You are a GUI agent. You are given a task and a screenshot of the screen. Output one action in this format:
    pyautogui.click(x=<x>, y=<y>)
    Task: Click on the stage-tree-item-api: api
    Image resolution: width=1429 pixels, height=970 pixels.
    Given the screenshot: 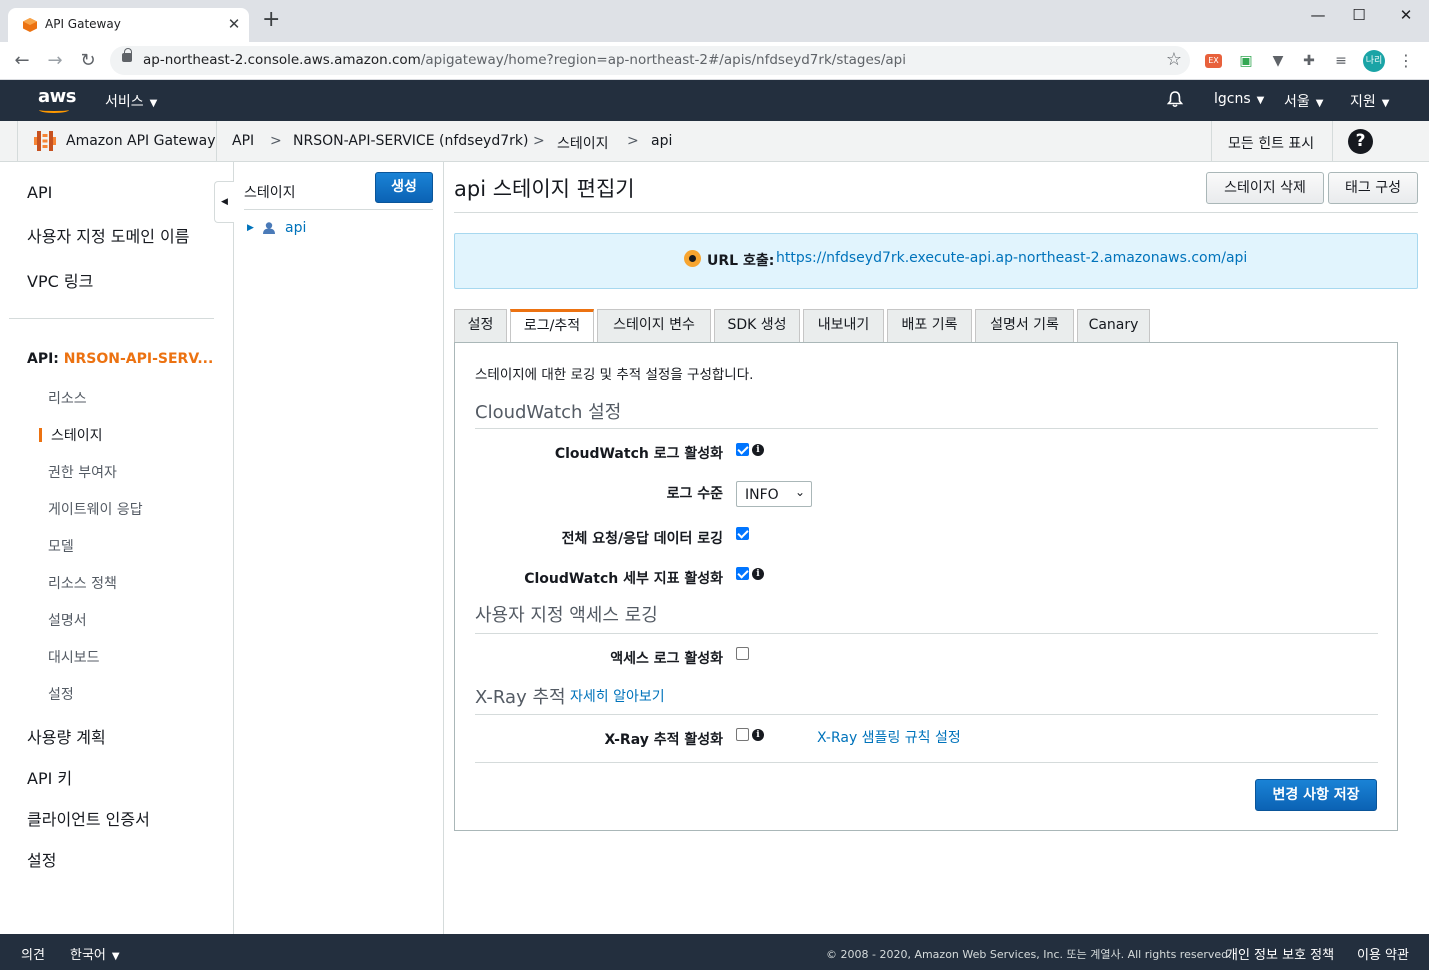 What is the action you would take?
    pyautogui.click(x=295, y=228)
    